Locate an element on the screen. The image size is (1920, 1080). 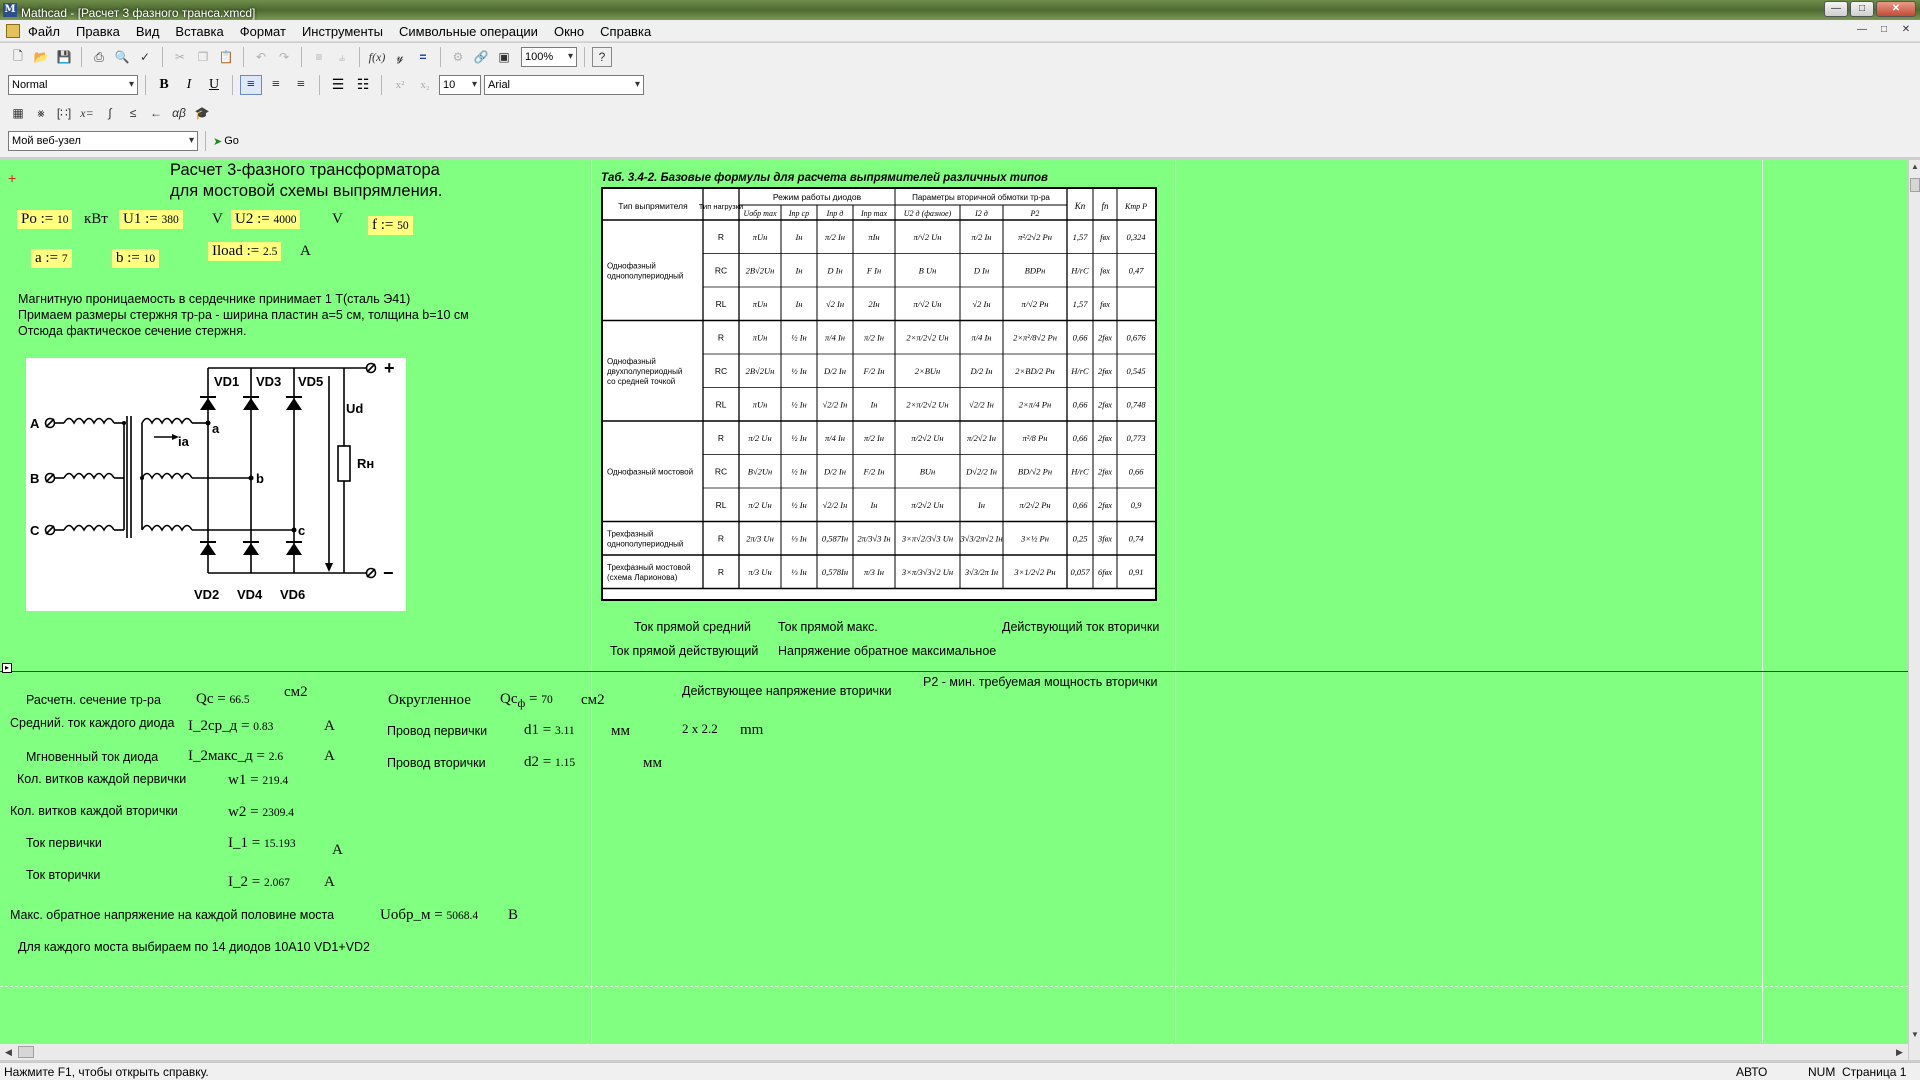
copy-icon: ❐ is located at coordinates (203, 57).